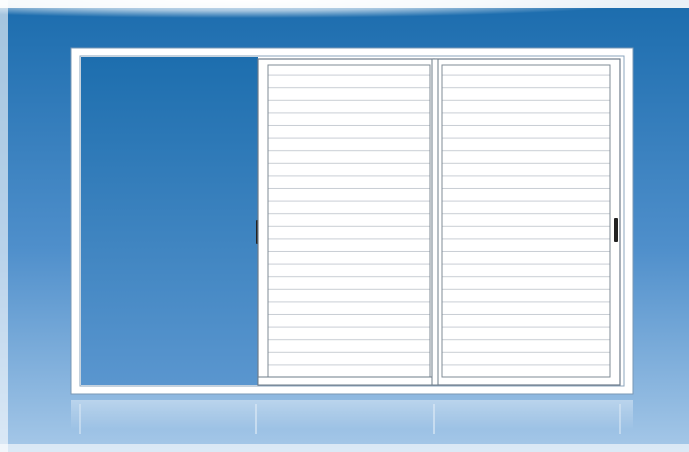 Image resolution: width=689 pixels, height=452 pixels. What do you see at coordinates (346, 381) in the screenshot?
I see `sliding-sash-bottom-rail` at bounding box center [346, 381].